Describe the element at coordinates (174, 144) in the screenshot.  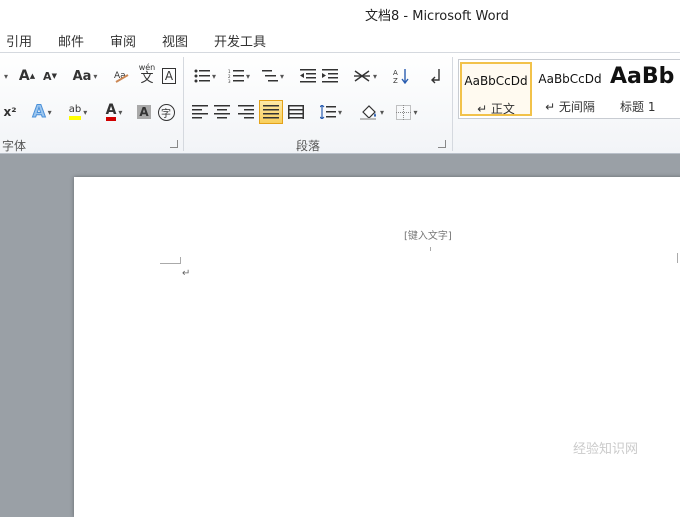
I see `font-dialog-launcher-icon` at that location.